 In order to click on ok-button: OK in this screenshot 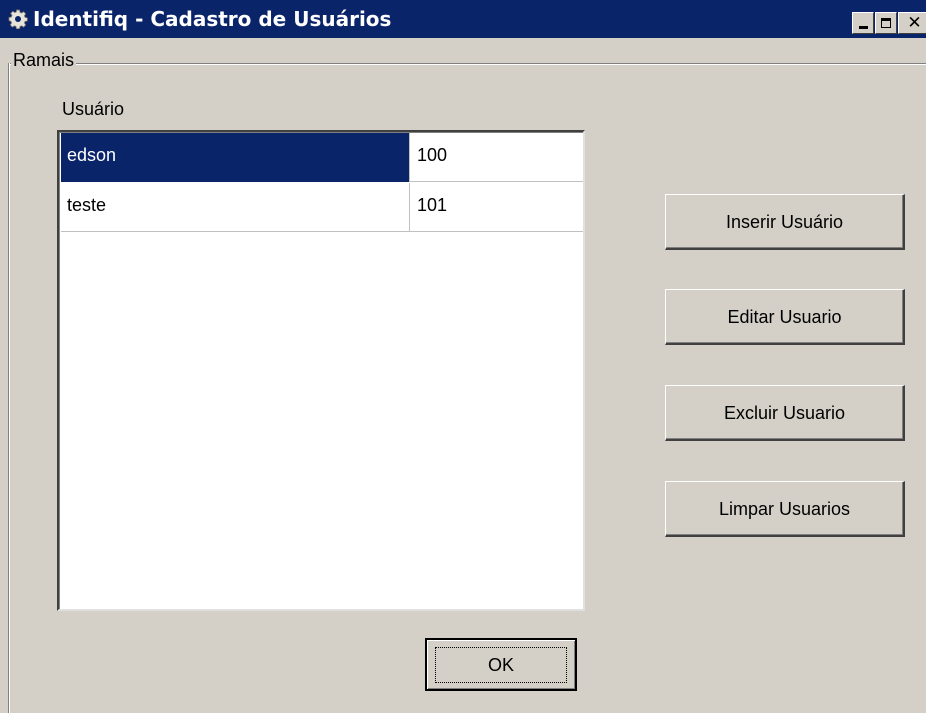, I will do `click(501, 664)`.